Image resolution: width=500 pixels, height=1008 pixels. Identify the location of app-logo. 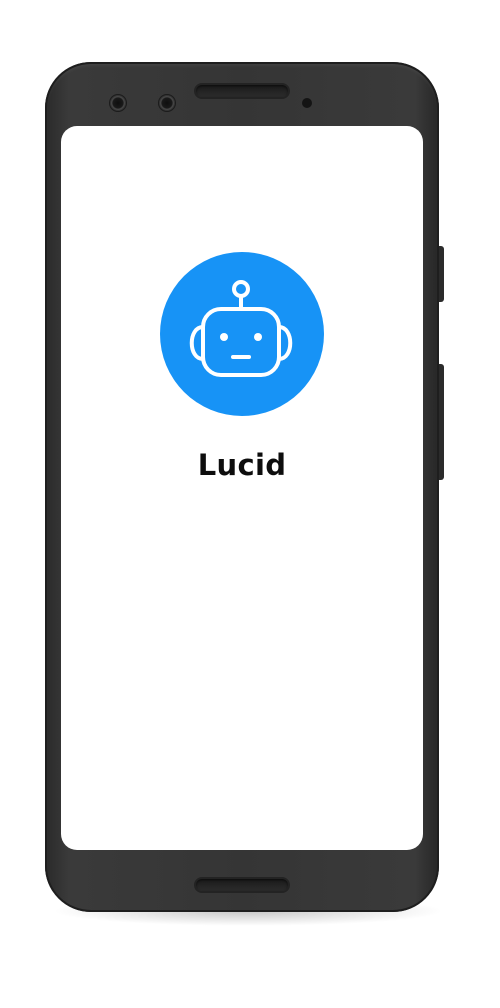
(242, 334).